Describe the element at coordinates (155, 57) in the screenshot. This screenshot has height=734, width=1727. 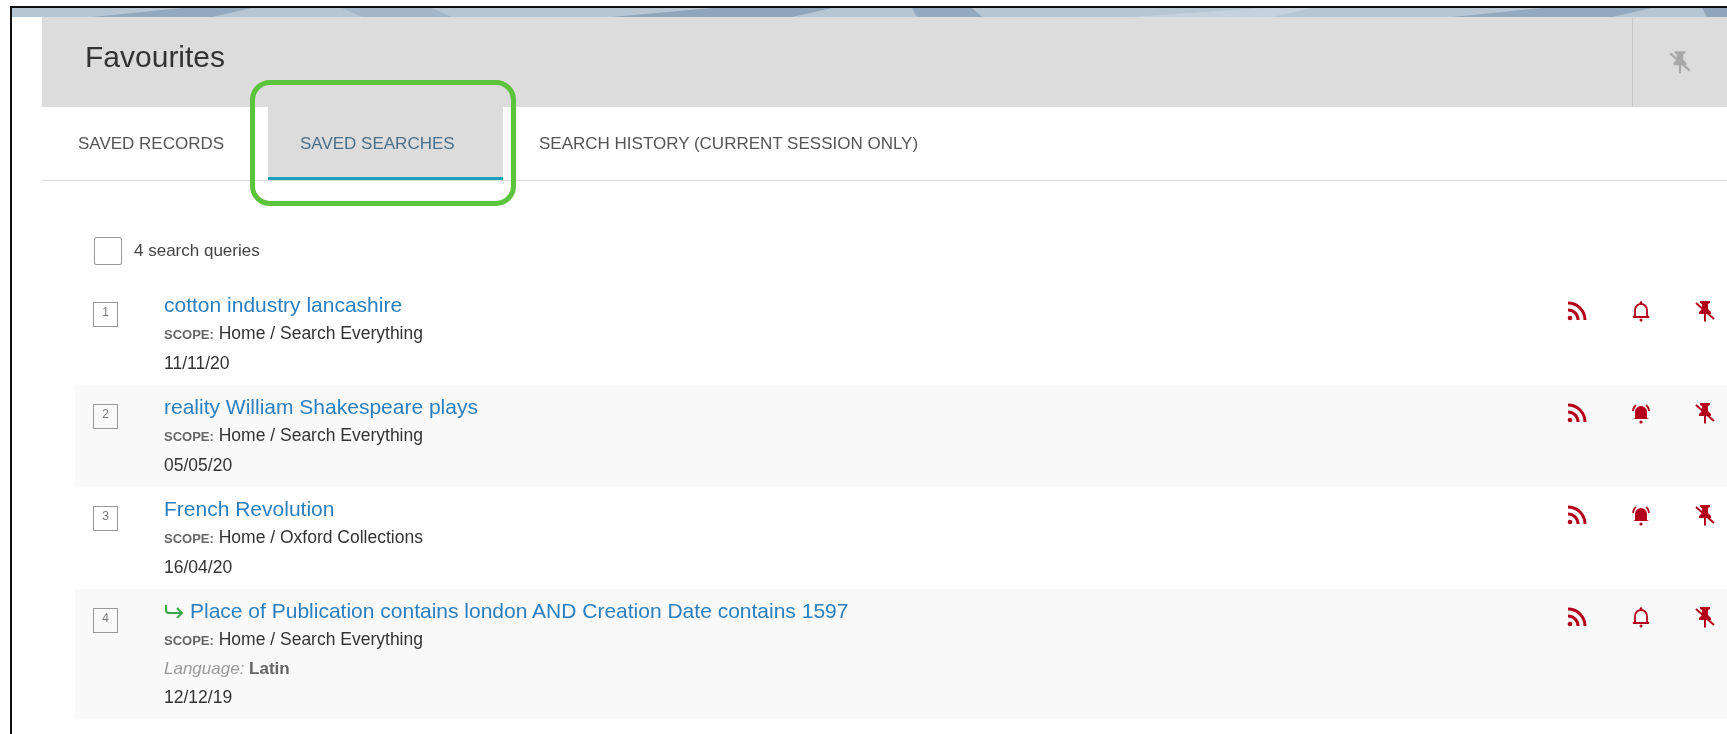
I see `dialog-title: Favourites` at that location.